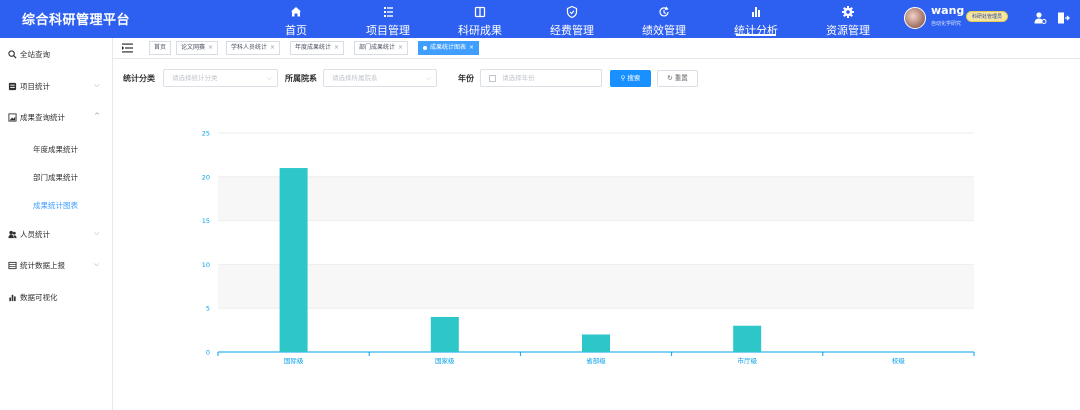 The image size is (1080, 410). Describe the element at coordinates (206, 221) in the screenshot. I see `y-tick-label: 15` at that location.